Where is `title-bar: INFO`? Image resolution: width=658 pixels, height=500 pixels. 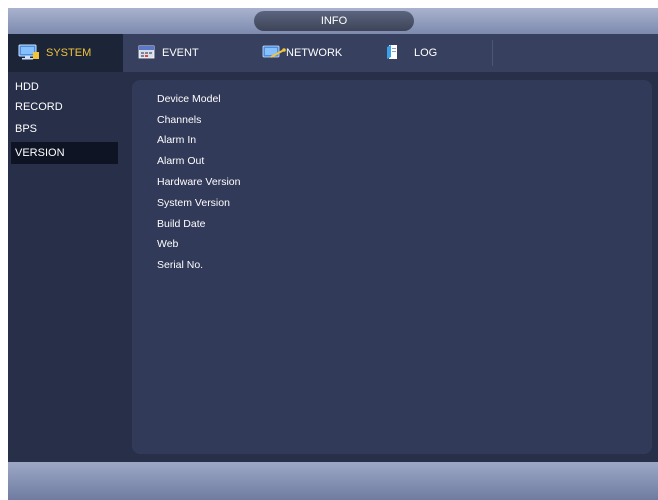
title-bar: INFO is located at coordinates (333, 21).